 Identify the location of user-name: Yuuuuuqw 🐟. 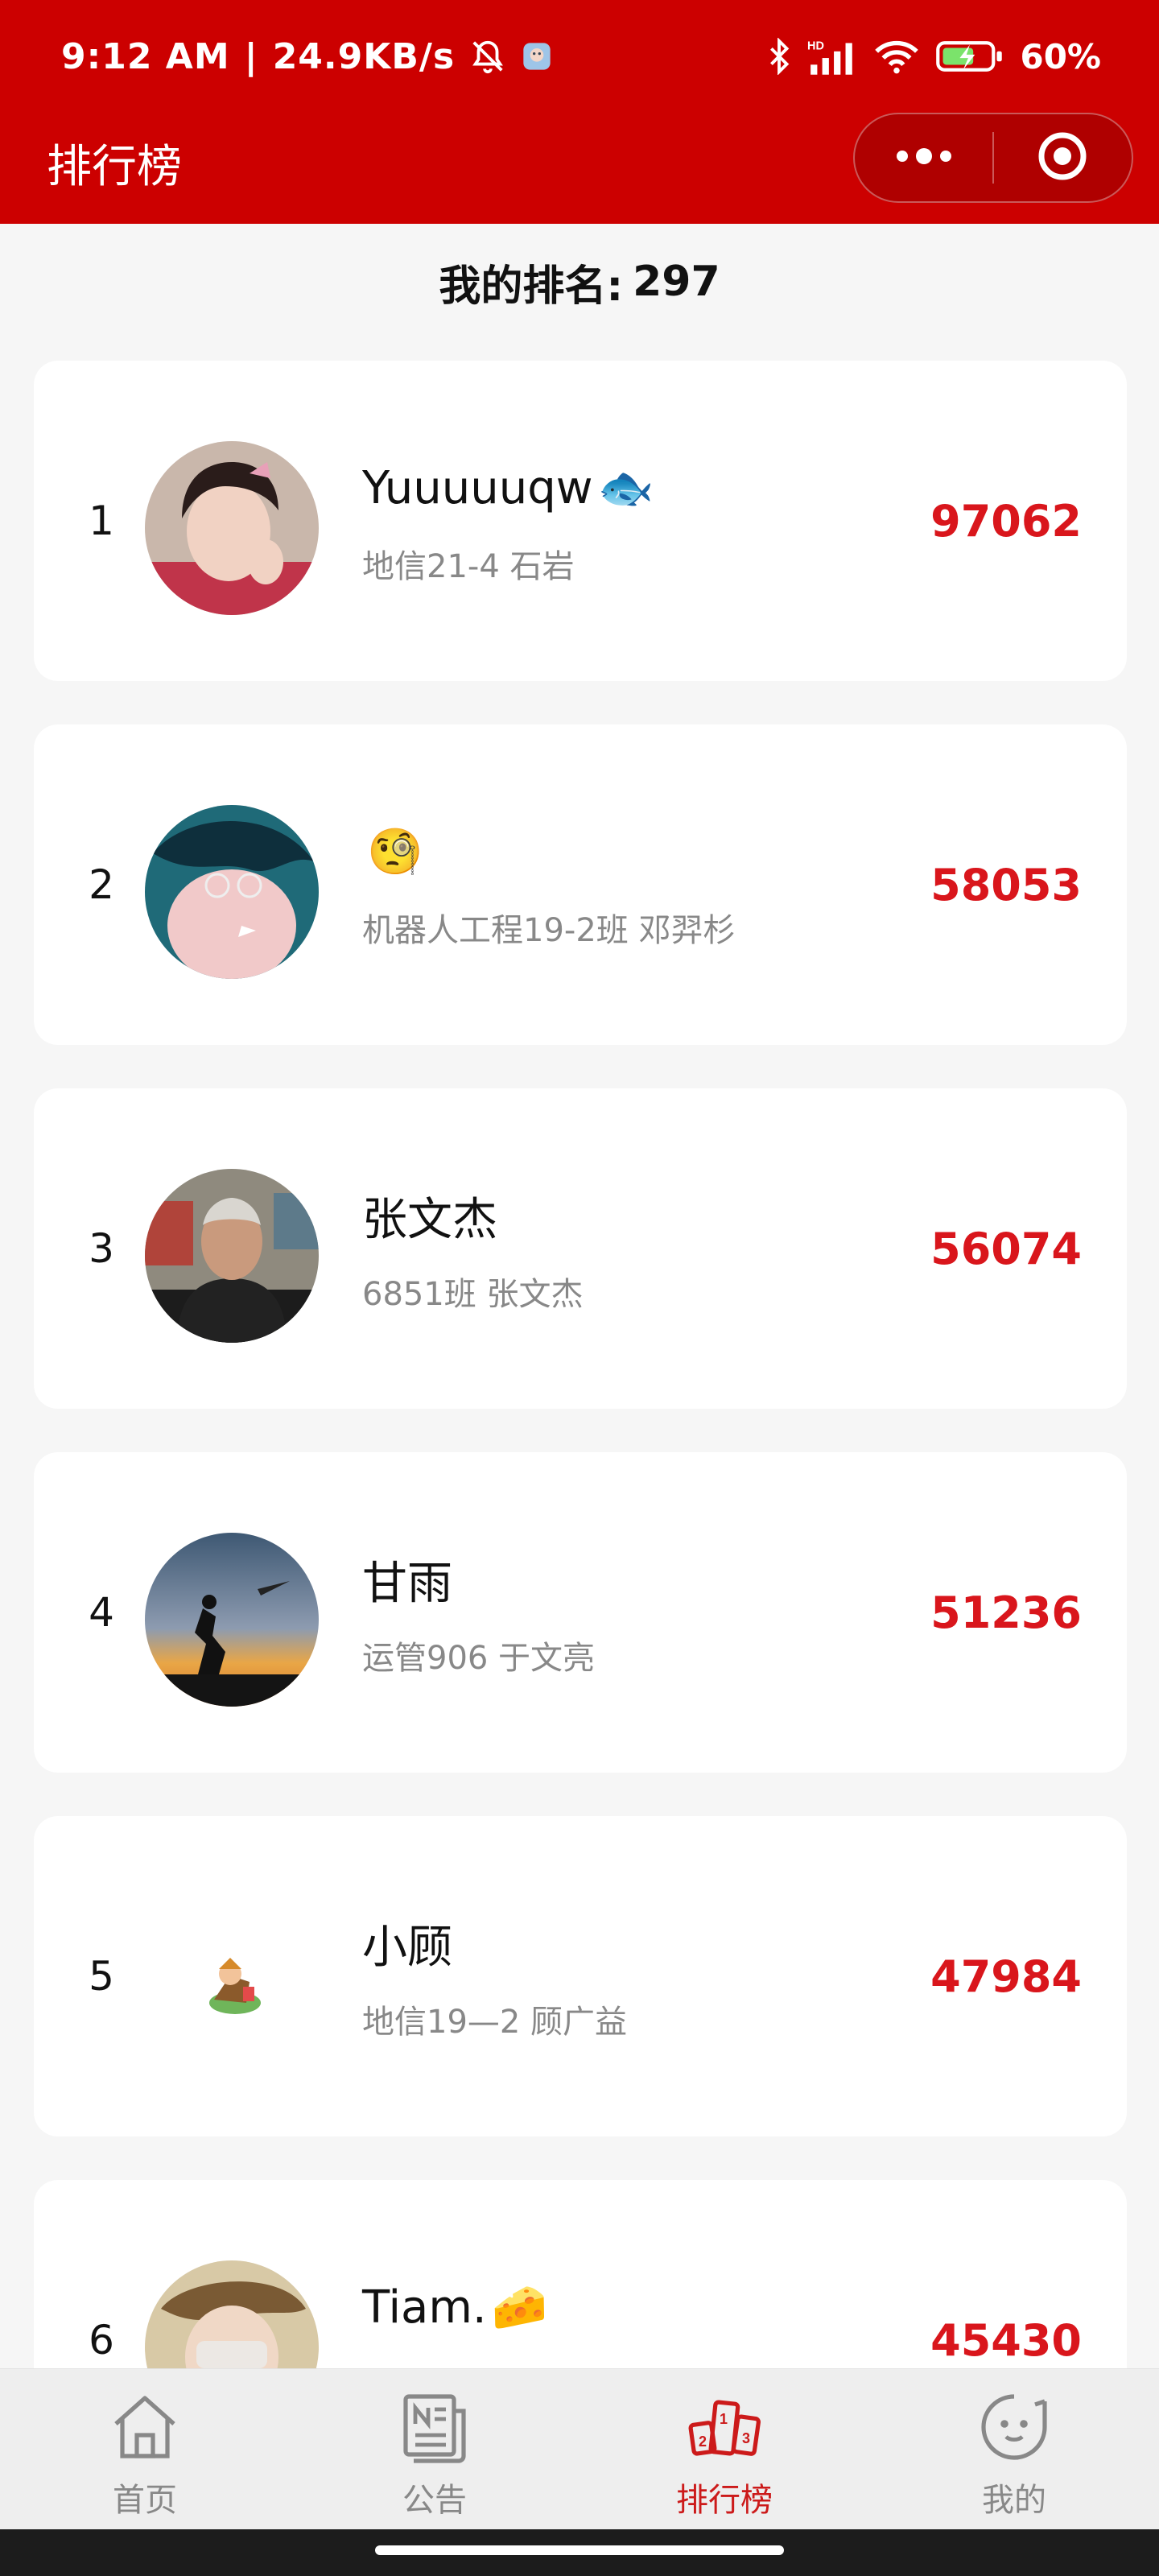
(508, 488).